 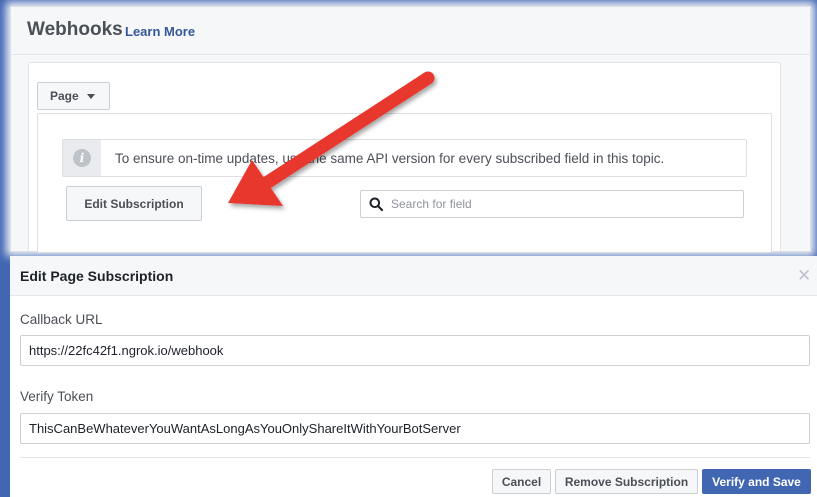 I want to click on learn-more-link: Learn More, so click(x=160, y=31).